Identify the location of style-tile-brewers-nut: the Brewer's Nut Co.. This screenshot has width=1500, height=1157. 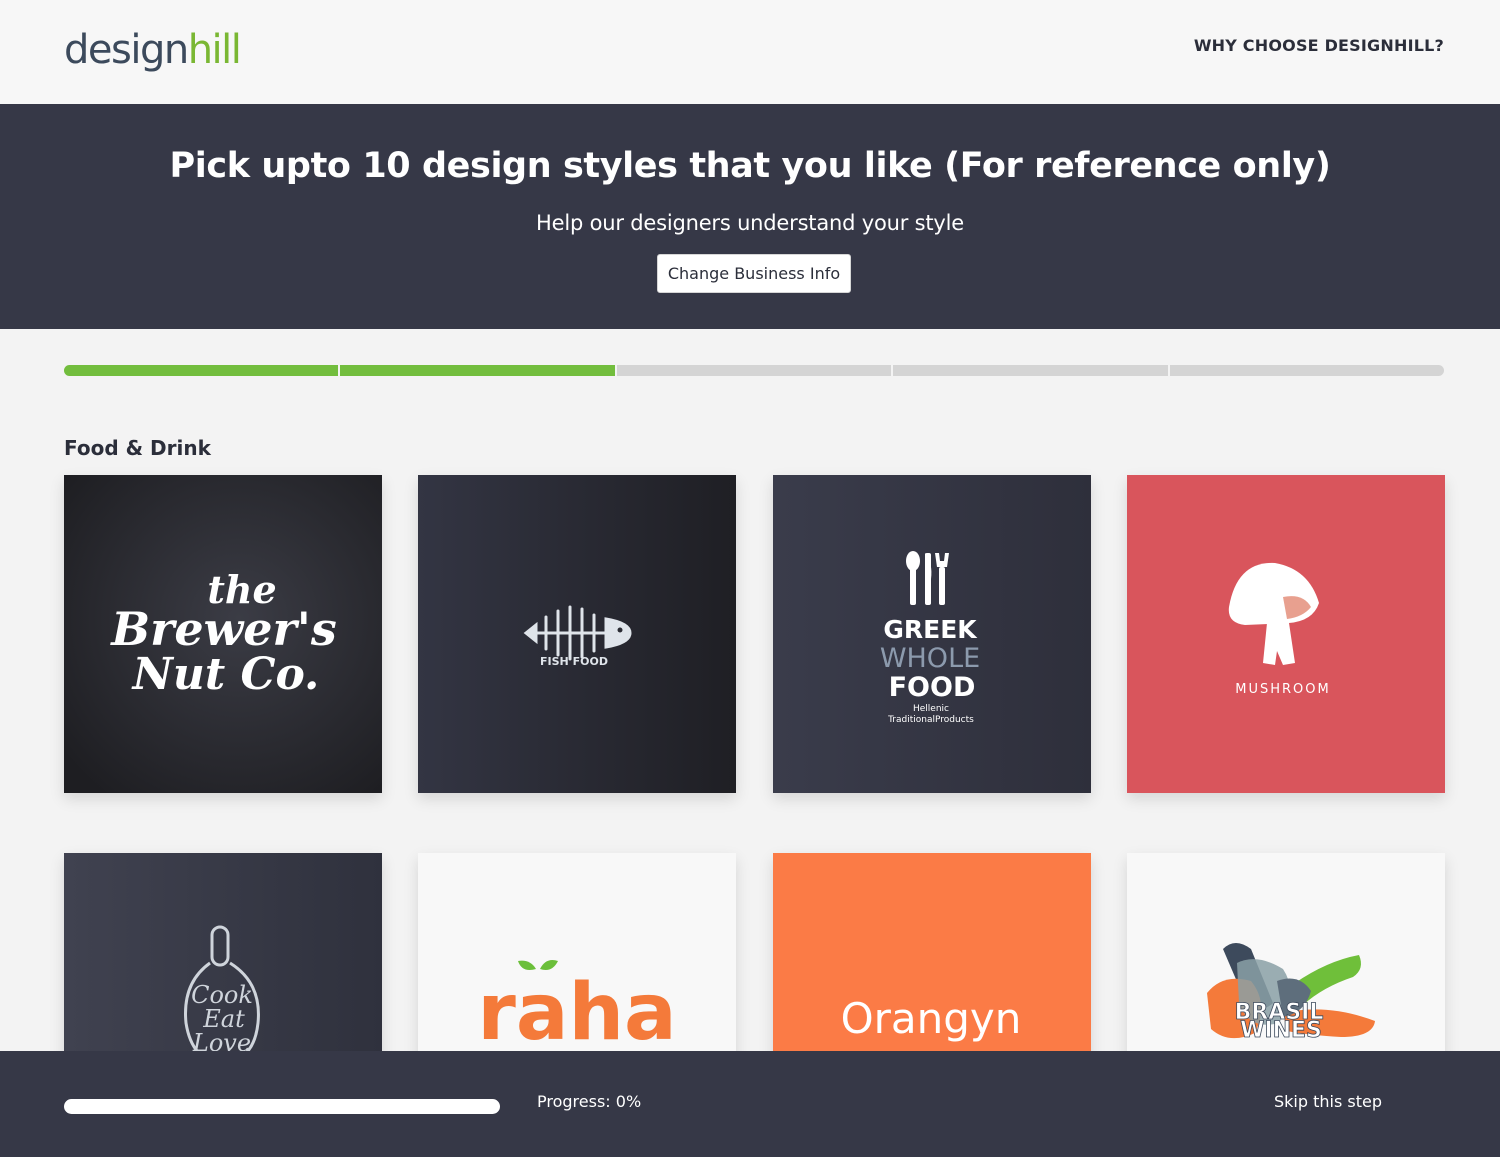
(223, 634).